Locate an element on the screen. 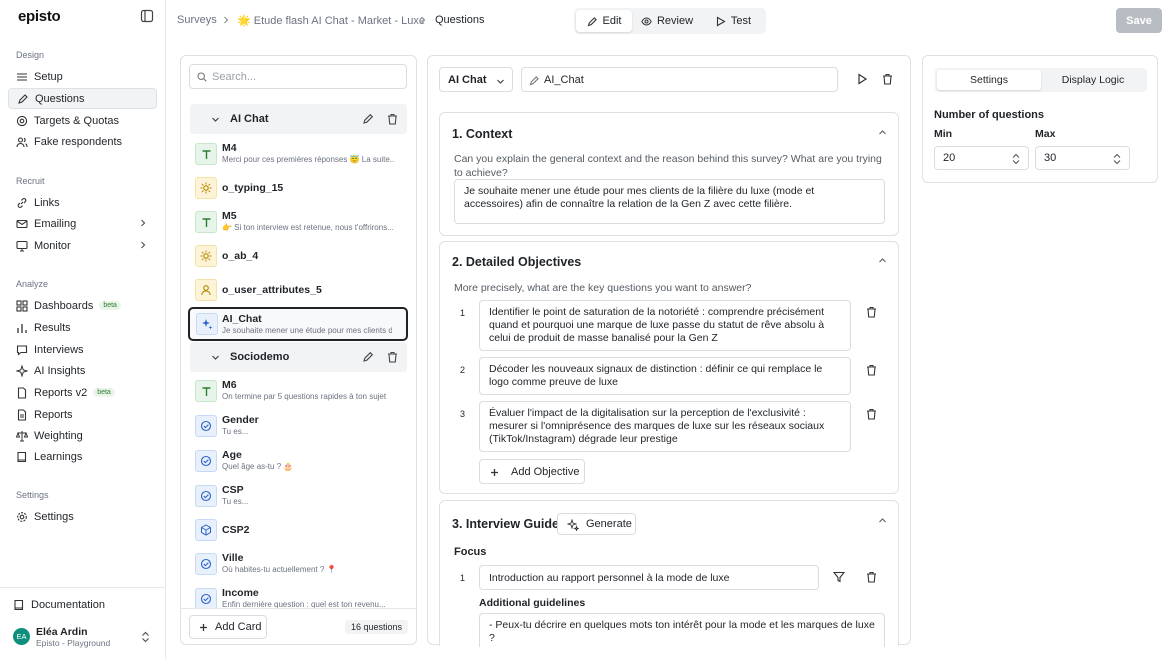 Image resolution: width=1172 pixels, height=659 pixels. nav-monitor: Monitor is located at coordinates (82, 245).